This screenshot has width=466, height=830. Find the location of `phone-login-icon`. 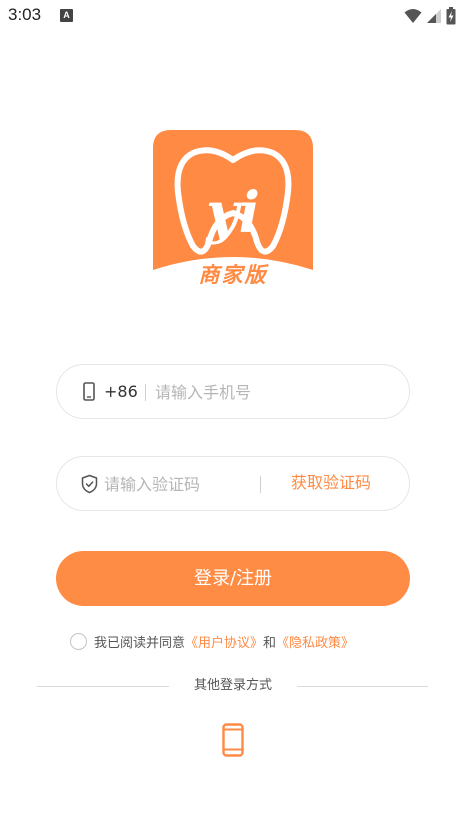

phone-login-icon is located at coordinates (233, 740).